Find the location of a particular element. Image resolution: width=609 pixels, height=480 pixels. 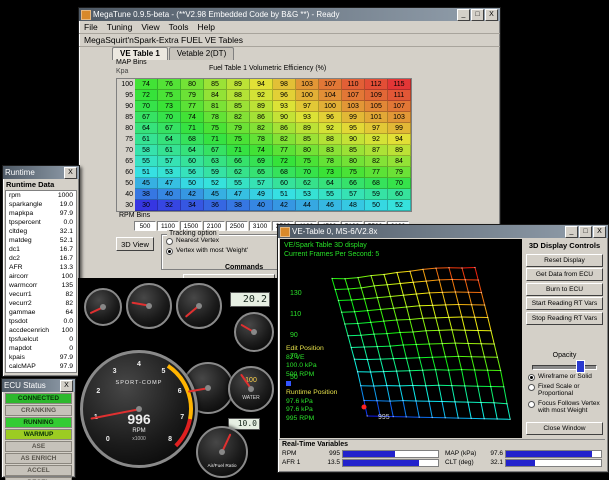

water-gauge: 100 WATER is located at coordinates (251, 389).